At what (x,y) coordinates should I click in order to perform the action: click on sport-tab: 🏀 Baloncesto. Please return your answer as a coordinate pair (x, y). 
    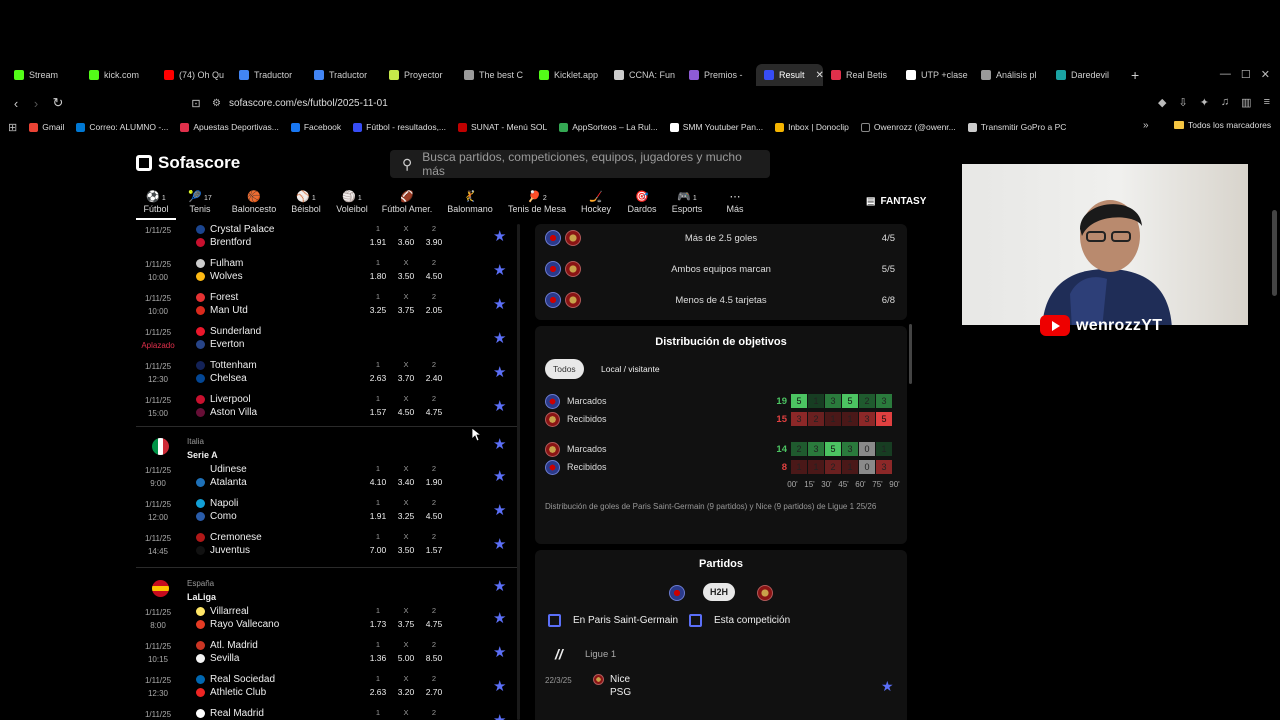
    Looking at the image, I should click on (254, 205).